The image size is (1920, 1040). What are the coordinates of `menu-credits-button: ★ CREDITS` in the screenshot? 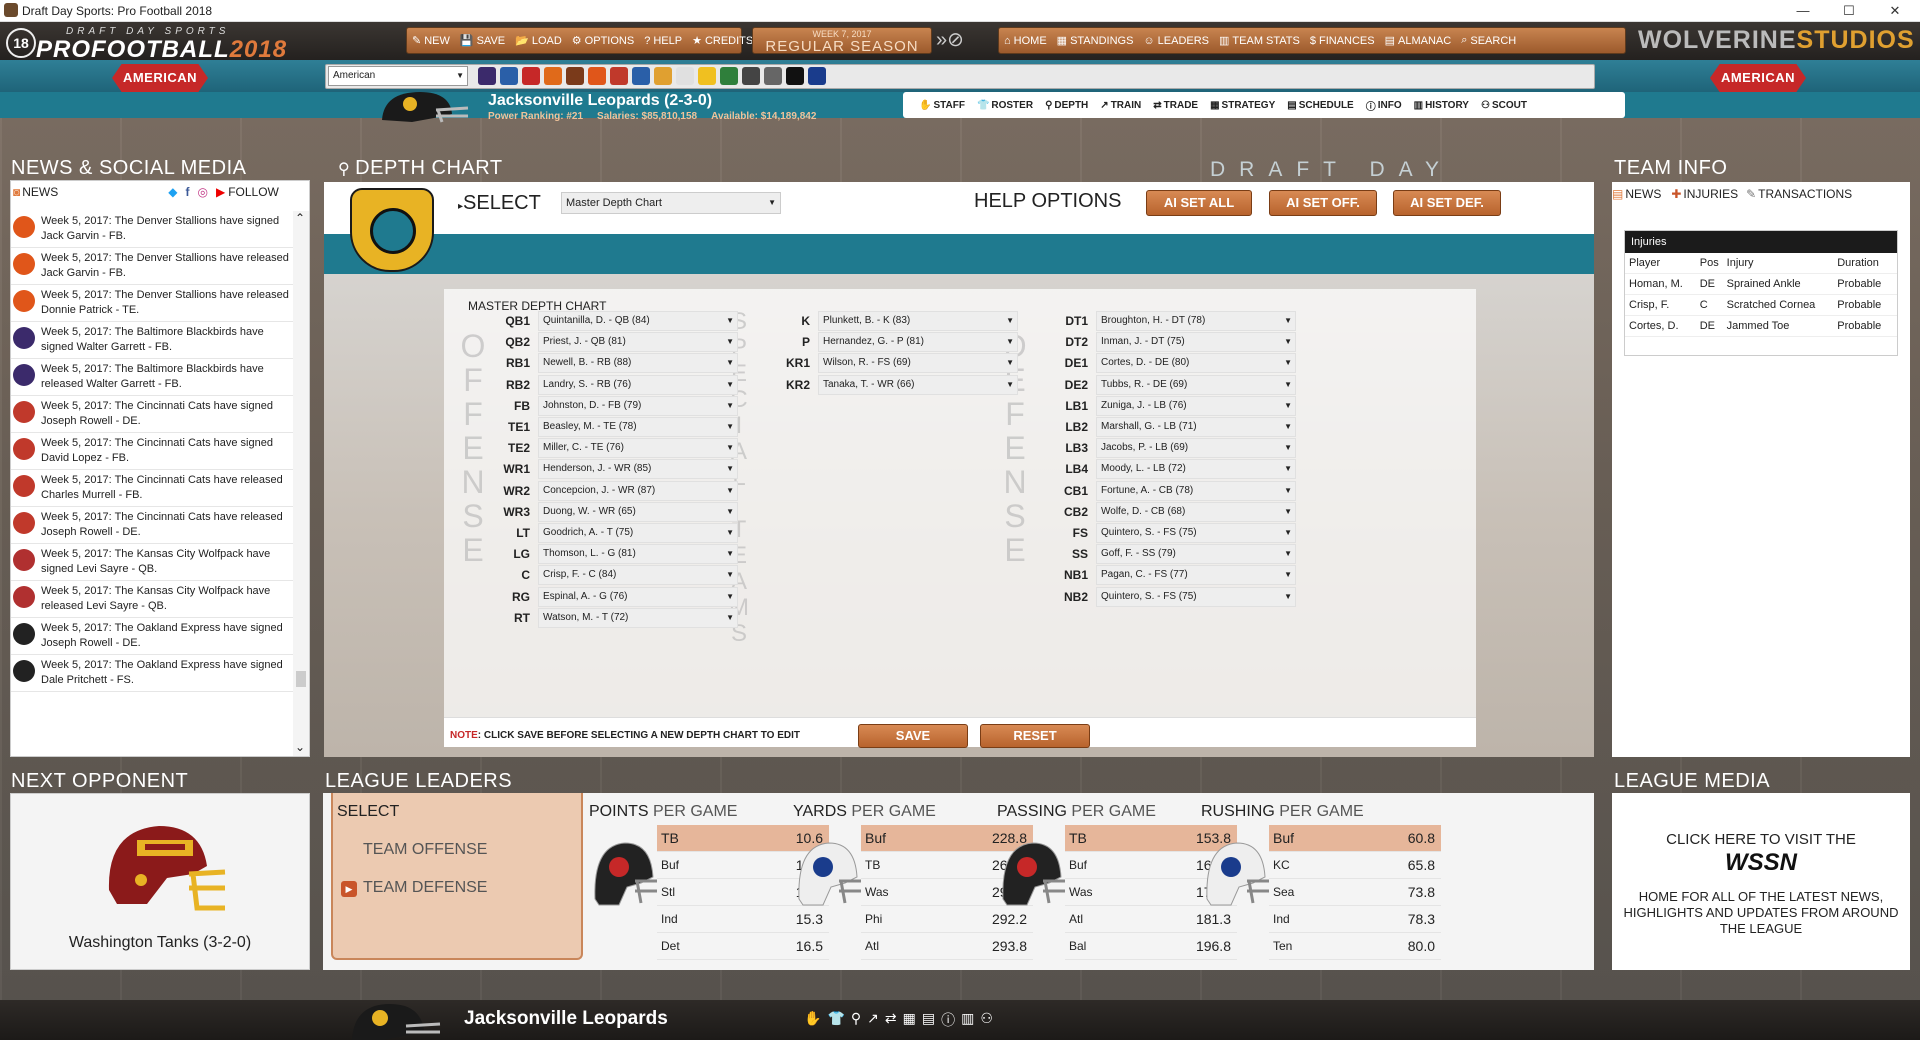 It's located at (722, 41).